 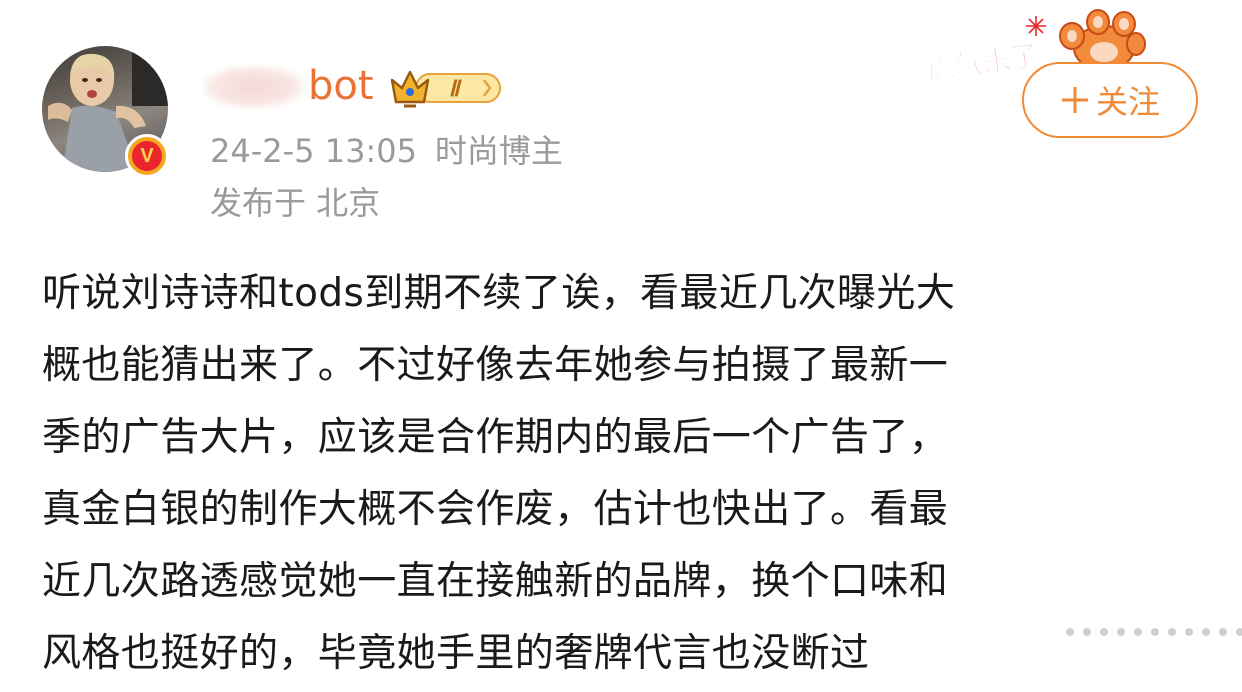 I want to click on follow-label: 关注, so click(x=1127, y=102).